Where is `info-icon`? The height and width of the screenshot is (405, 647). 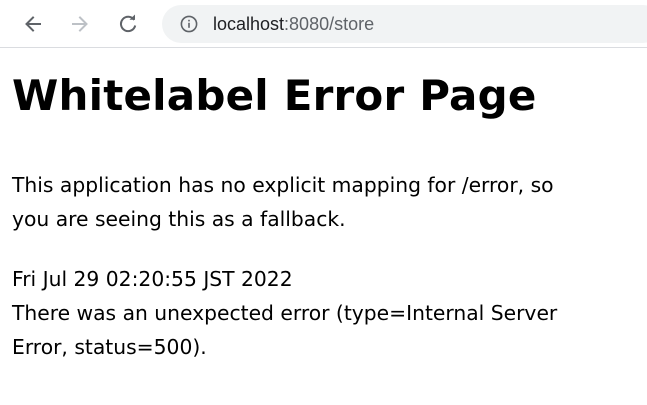 info-icon is located at coordinates (189, 24).